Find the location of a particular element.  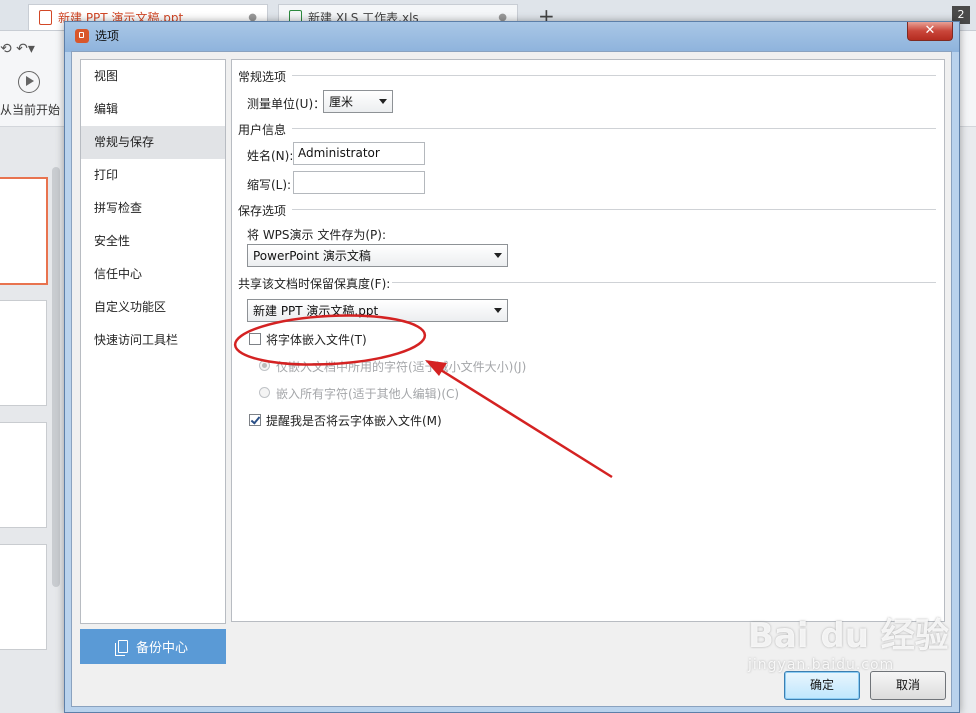

nav-item-spelling: 拼写检查 is located at coordinates (153, 208).